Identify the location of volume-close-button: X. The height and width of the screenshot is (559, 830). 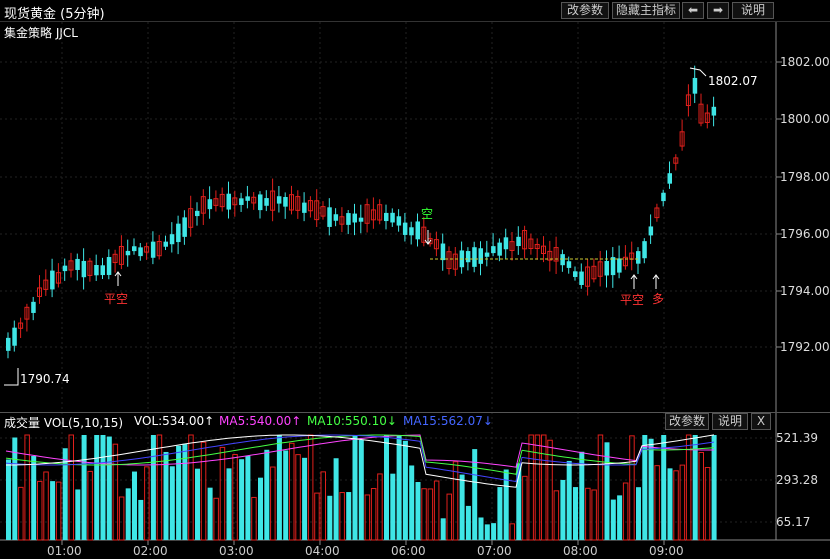
(761, 421).